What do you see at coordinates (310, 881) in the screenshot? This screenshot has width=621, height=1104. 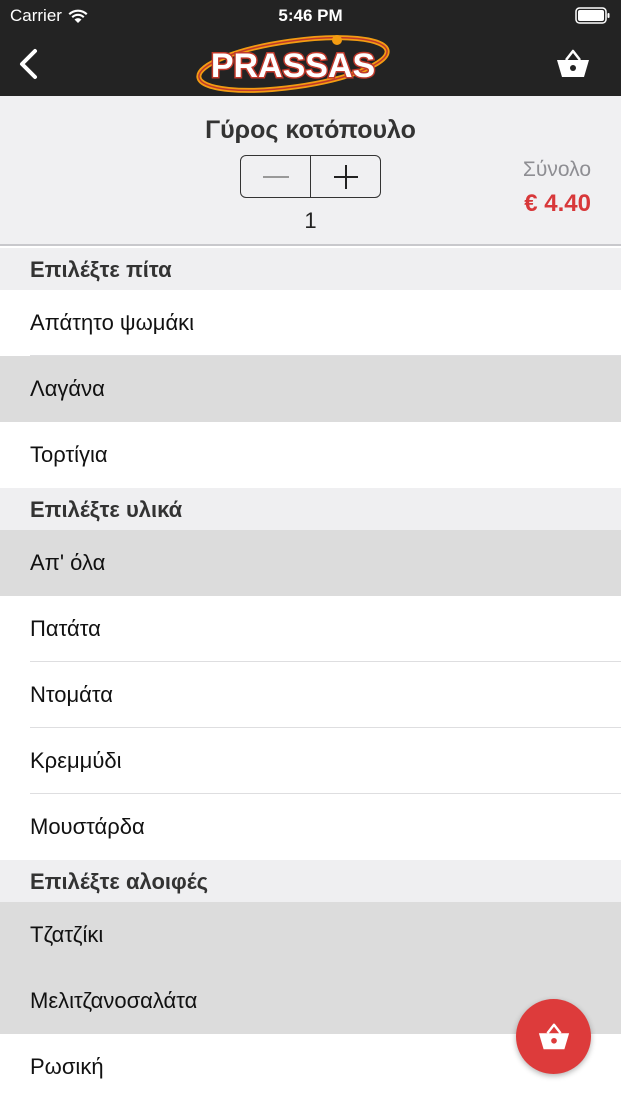 I see `section-header-sauces: Επιλέξτε αλοιφές` at bounding box center [310, 881].